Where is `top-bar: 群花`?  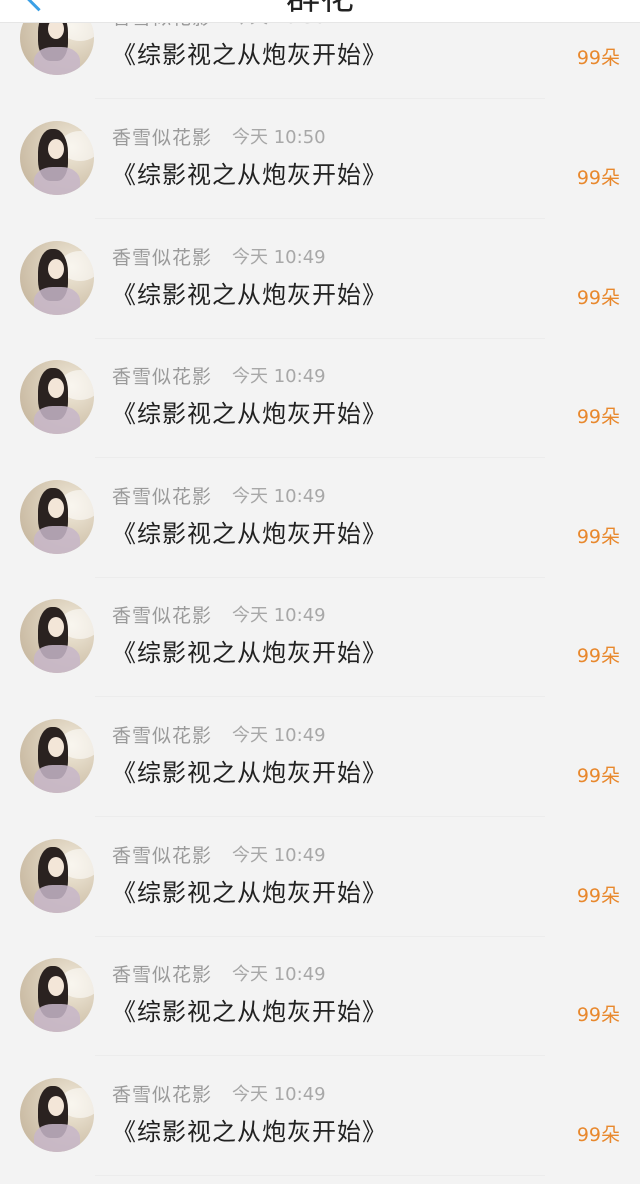
top-bar: 群花 is located at coordinates (320, 11).